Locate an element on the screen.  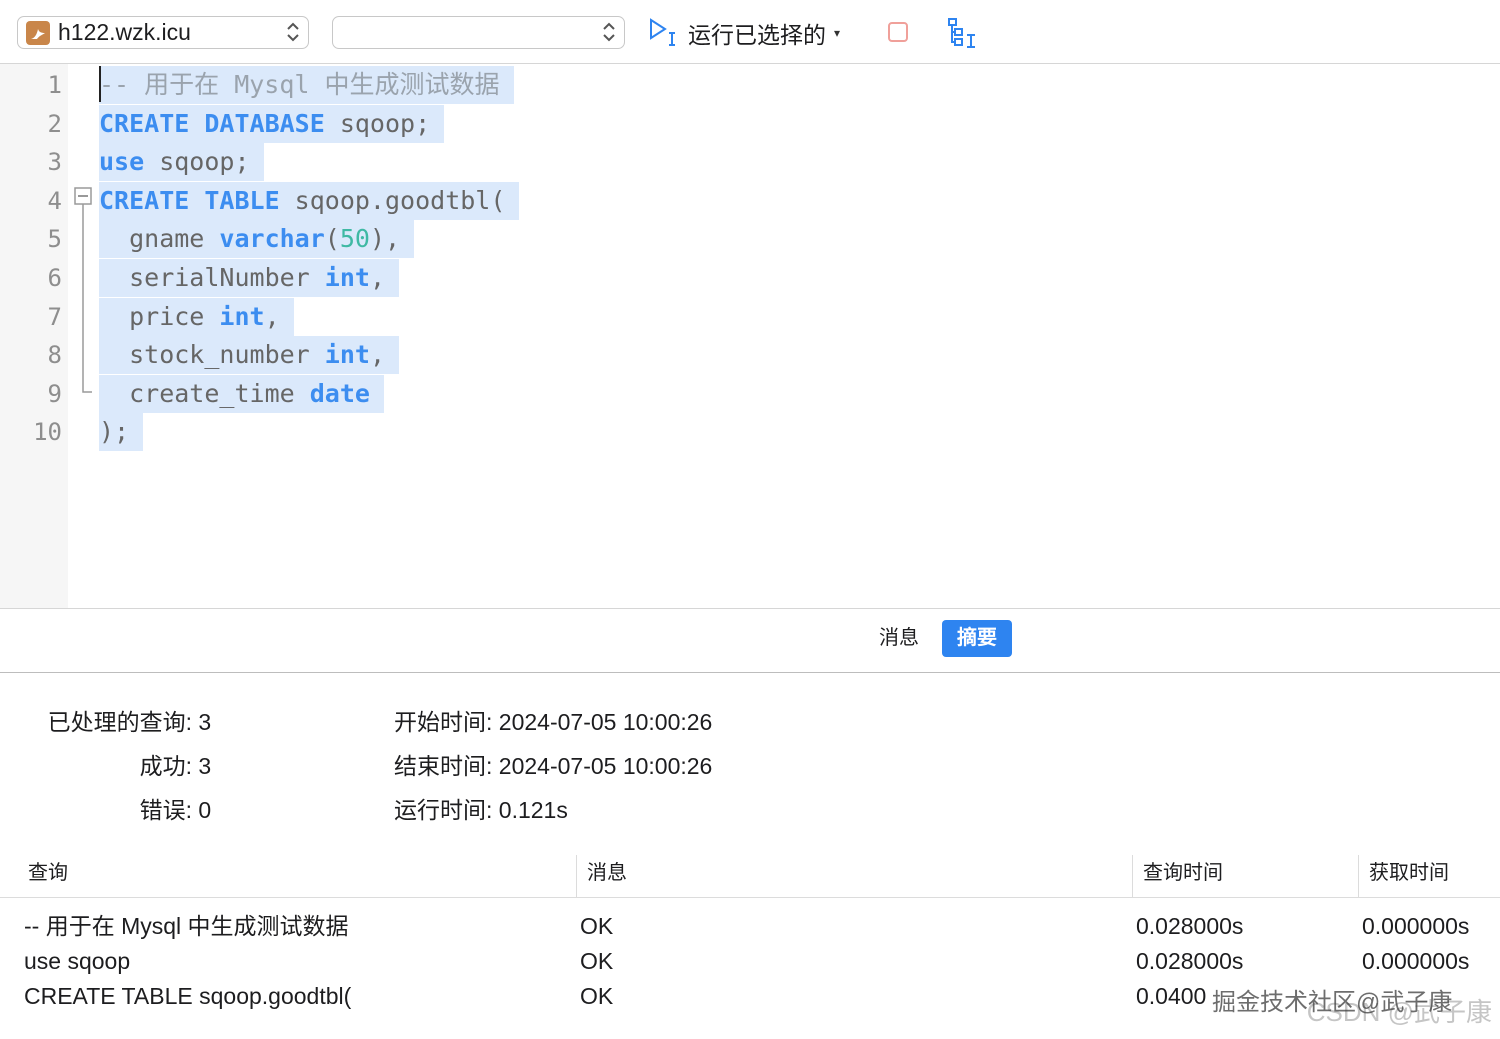
mysql-dolphin-icon is located at coordinates (38, 32).